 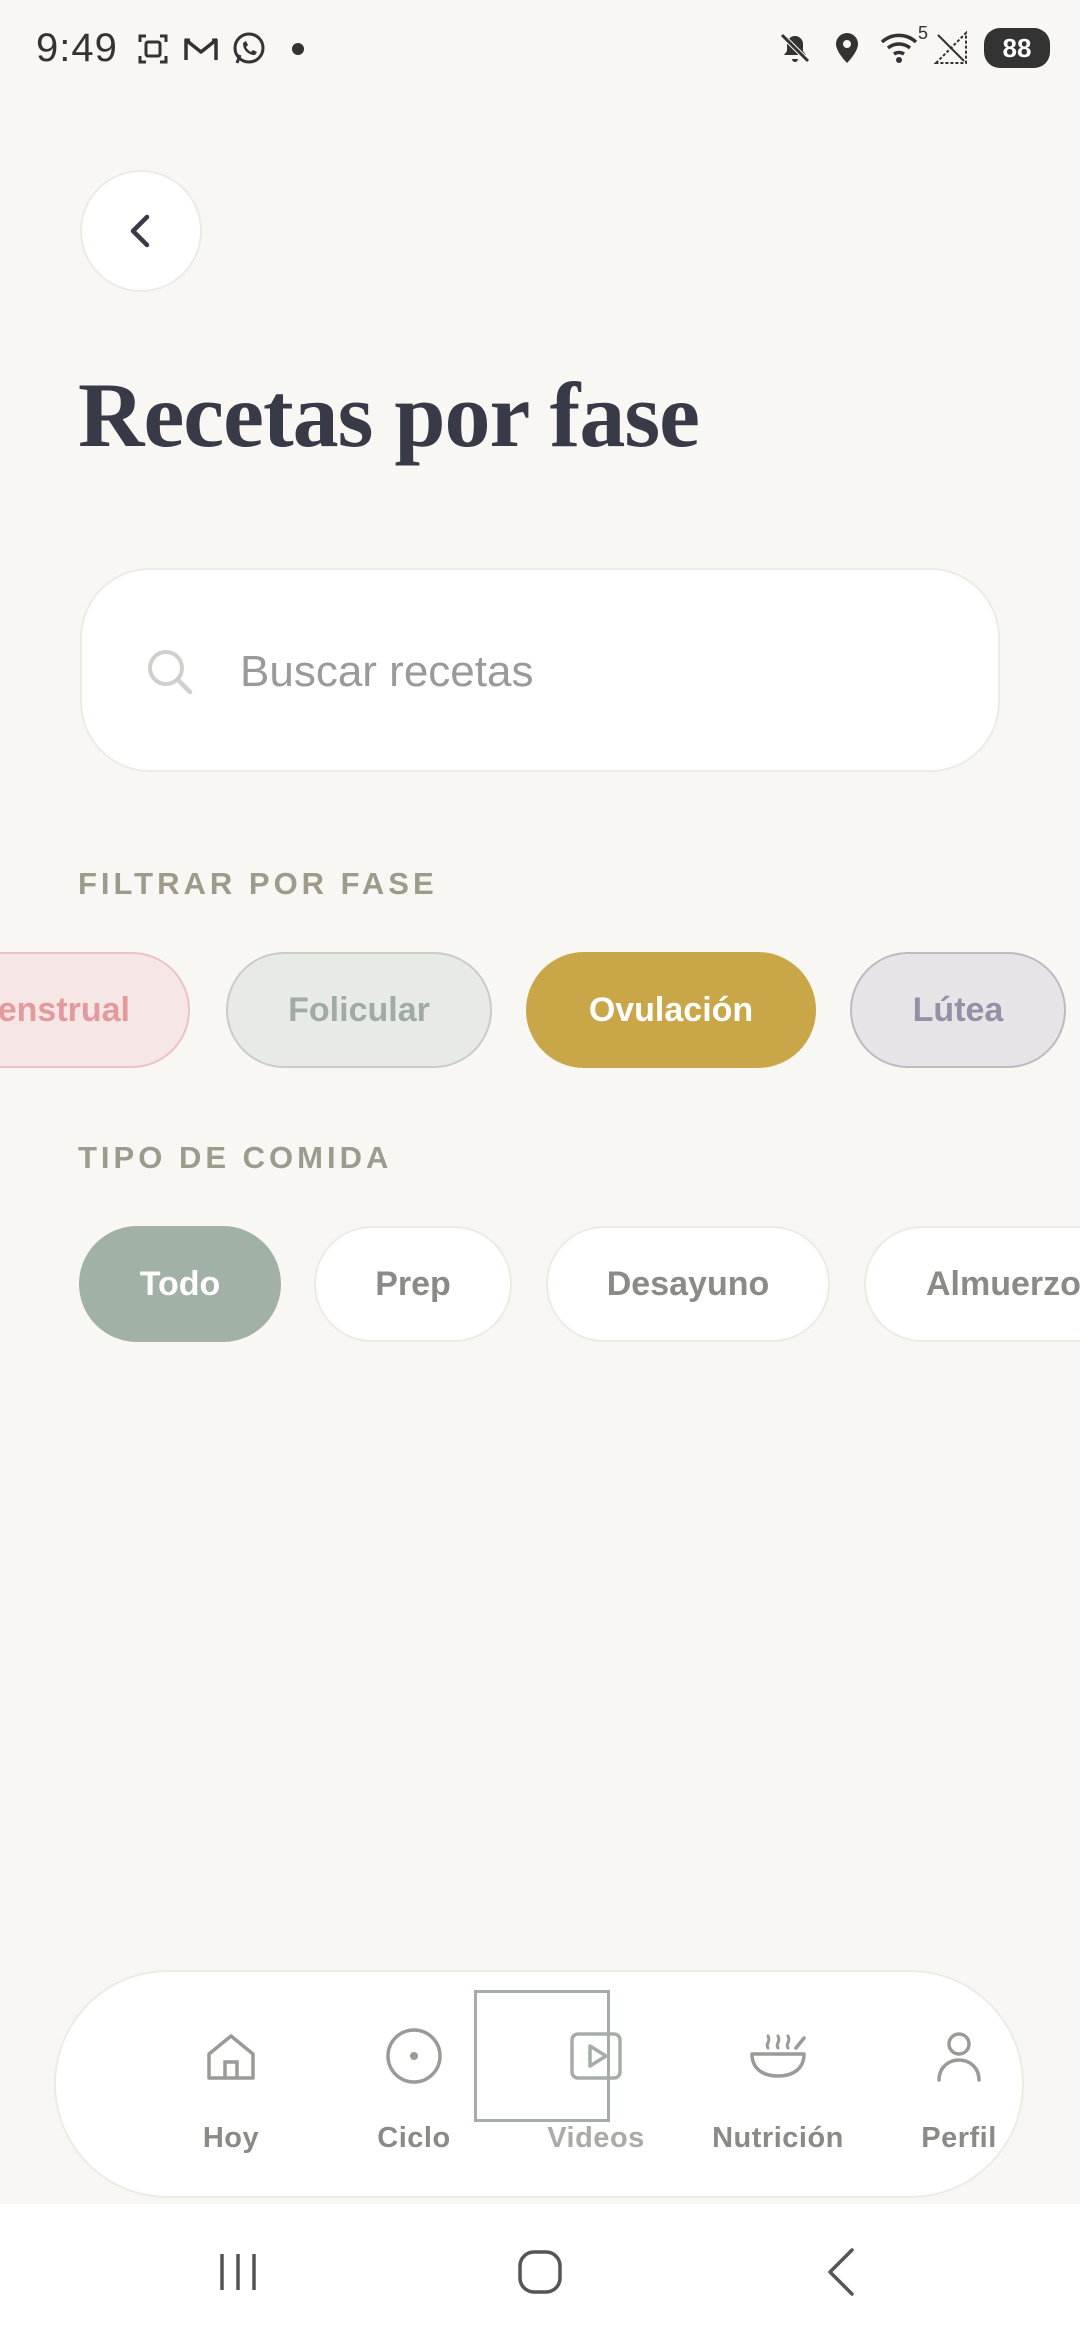 What do you see at coordinates (795, 48) in the screenshot?
I see `mute-icon` at bounding box center [795, 48].